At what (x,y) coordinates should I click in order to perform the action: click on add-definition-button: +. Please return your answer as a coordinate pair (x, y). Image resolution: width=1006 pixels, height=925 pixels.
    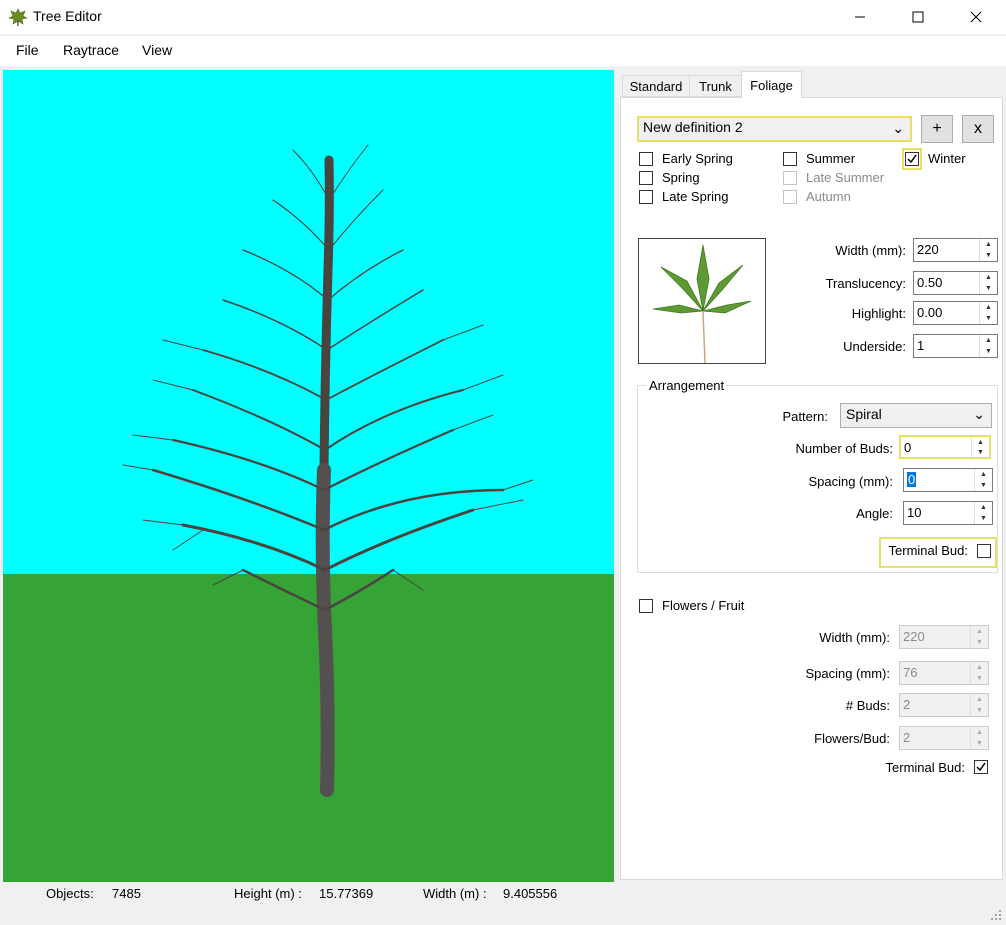
    Looking at the image, I should click on (937, 129).